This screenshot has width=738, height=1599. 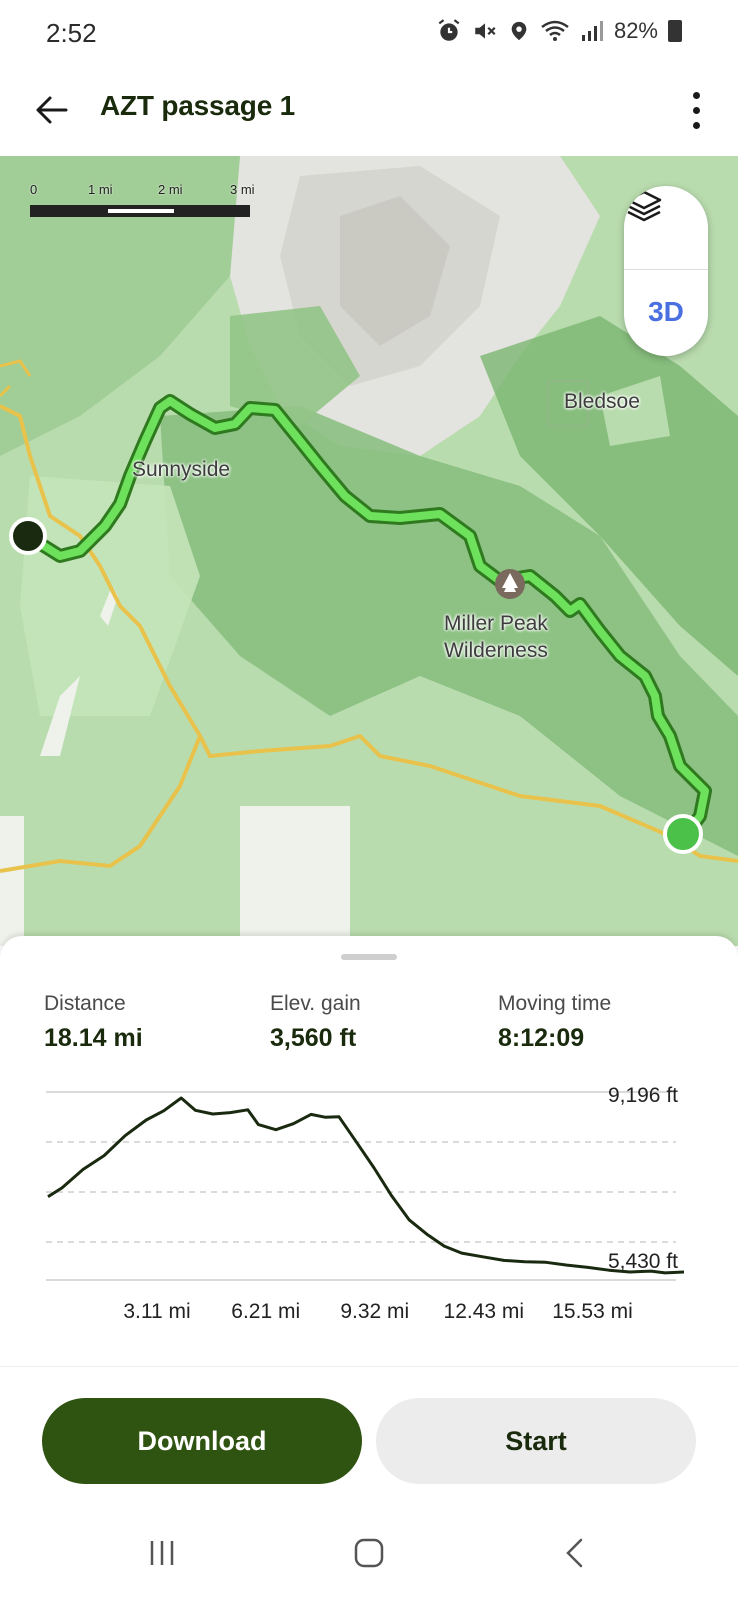 I want to click on drag-handle, so click(x=369, y=957).